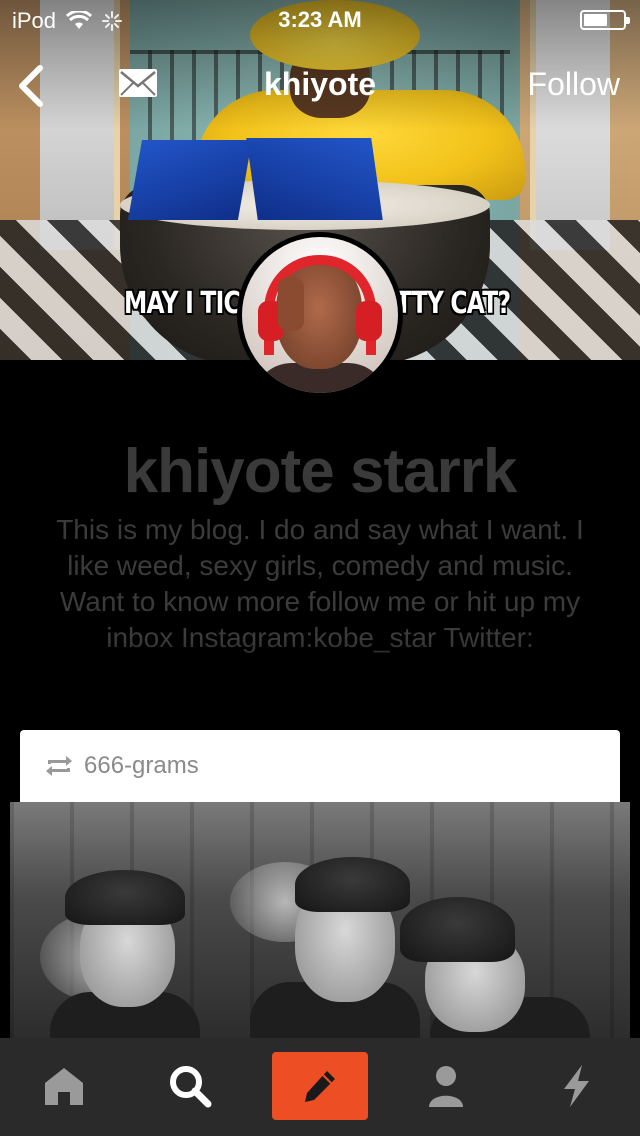 The image size is (640, 1136). I want to click on avatar, so click(320, 315).